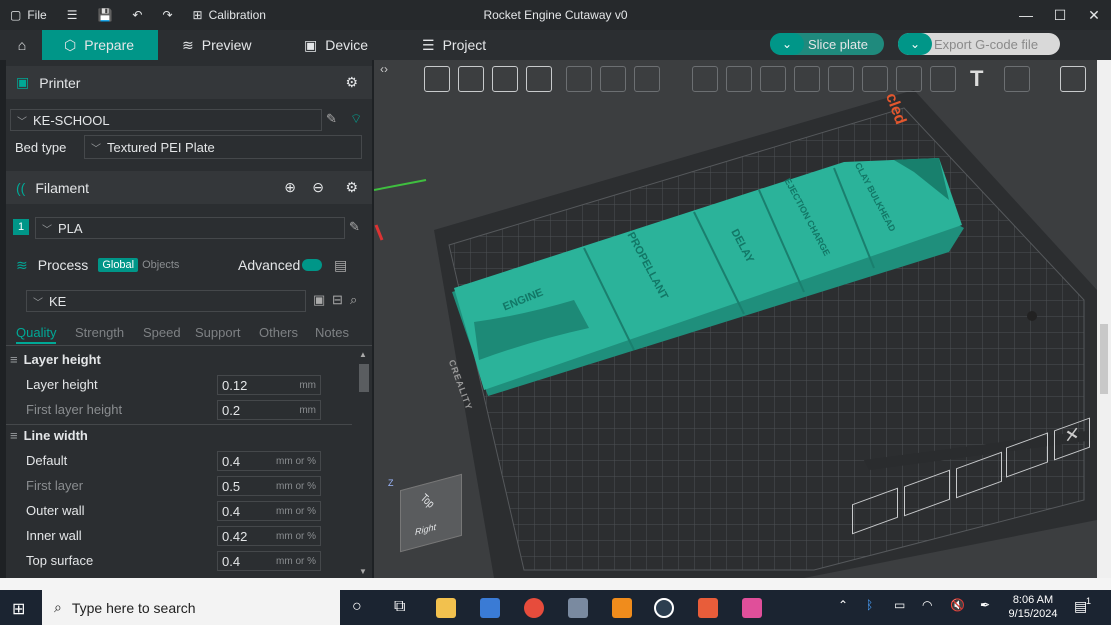 Image resolution: width=1111 pixels, height=625 pixels. I want to click on collapse-icon: ⊟, so click(337, 300).